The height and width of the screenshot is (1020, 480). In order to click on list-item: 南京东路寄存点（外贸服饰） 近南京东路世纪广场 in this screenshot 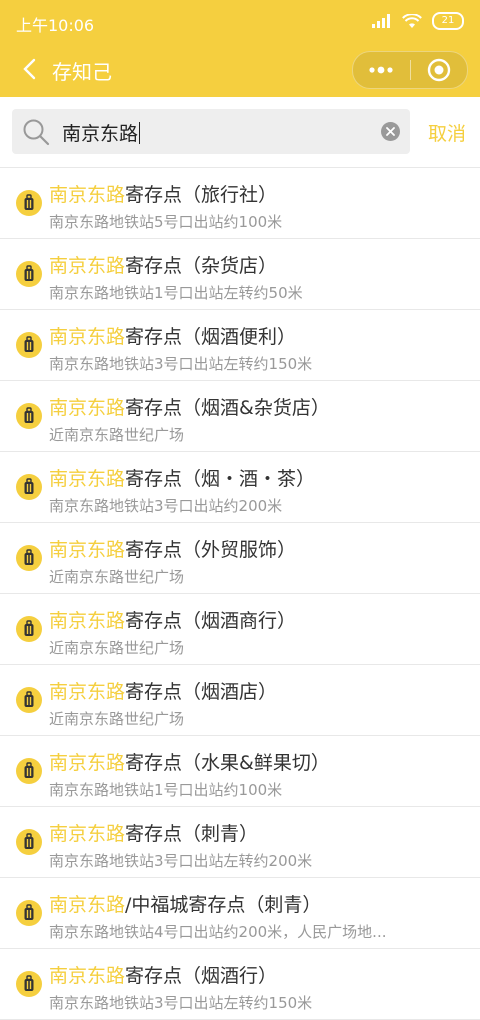, I will do `click(240, 558)`.